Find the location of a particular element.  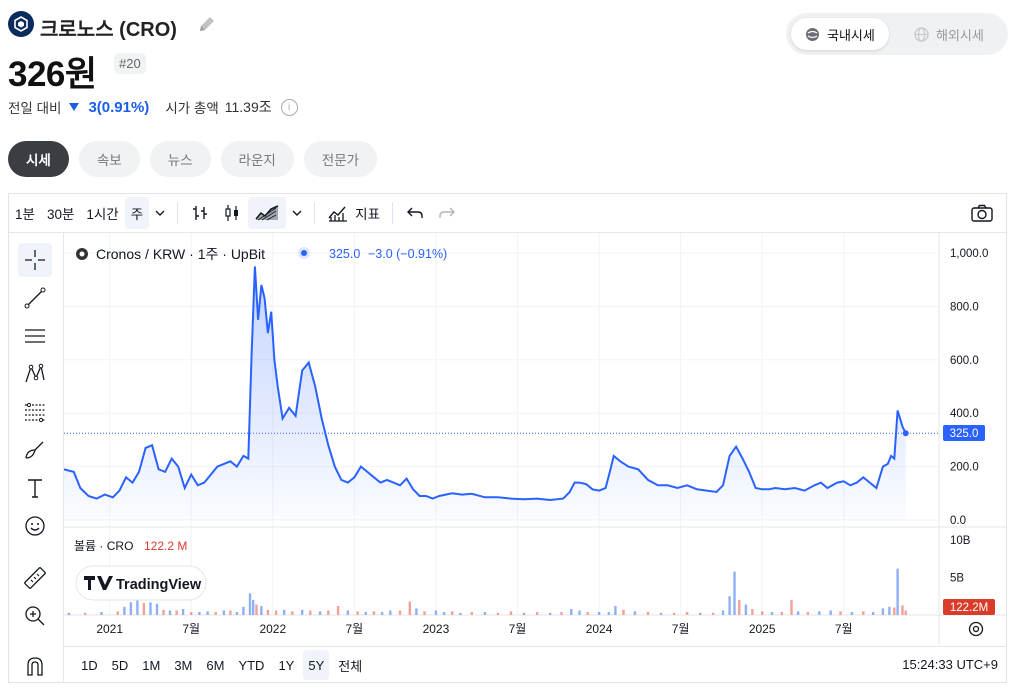

price-tick-label: 200.0 is located at coordinates (964, 468).